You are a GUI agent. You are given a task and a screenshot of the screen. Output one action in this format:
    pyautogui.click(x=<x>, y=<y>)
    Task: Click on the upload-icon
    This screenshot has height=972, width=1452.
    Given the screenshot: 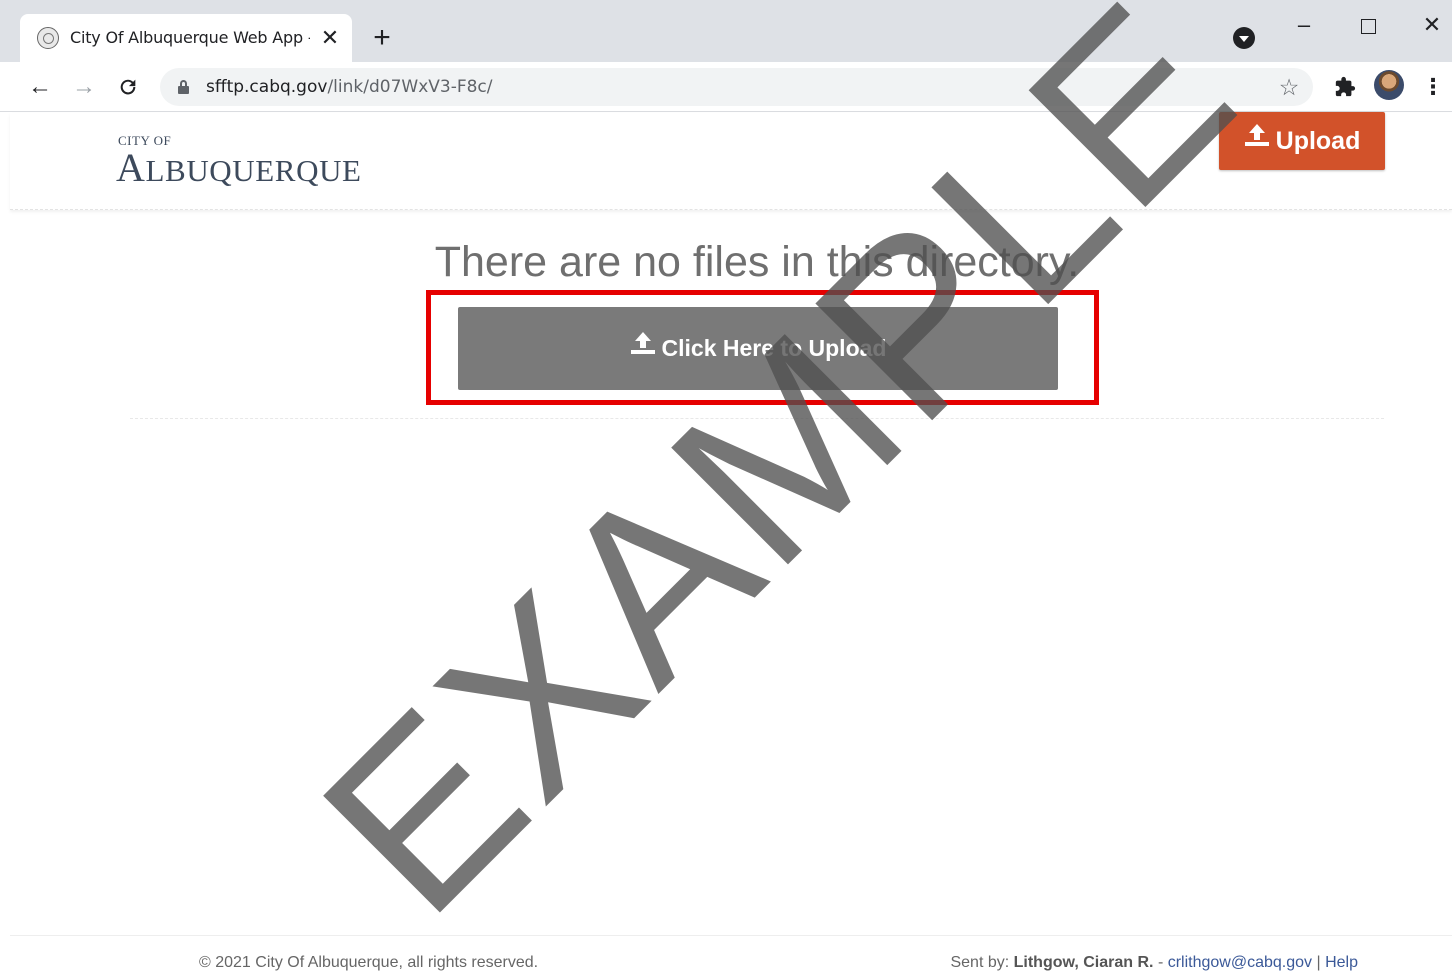 What is the action you would take?
    pyautogui.click(x=1257, y=139)
    